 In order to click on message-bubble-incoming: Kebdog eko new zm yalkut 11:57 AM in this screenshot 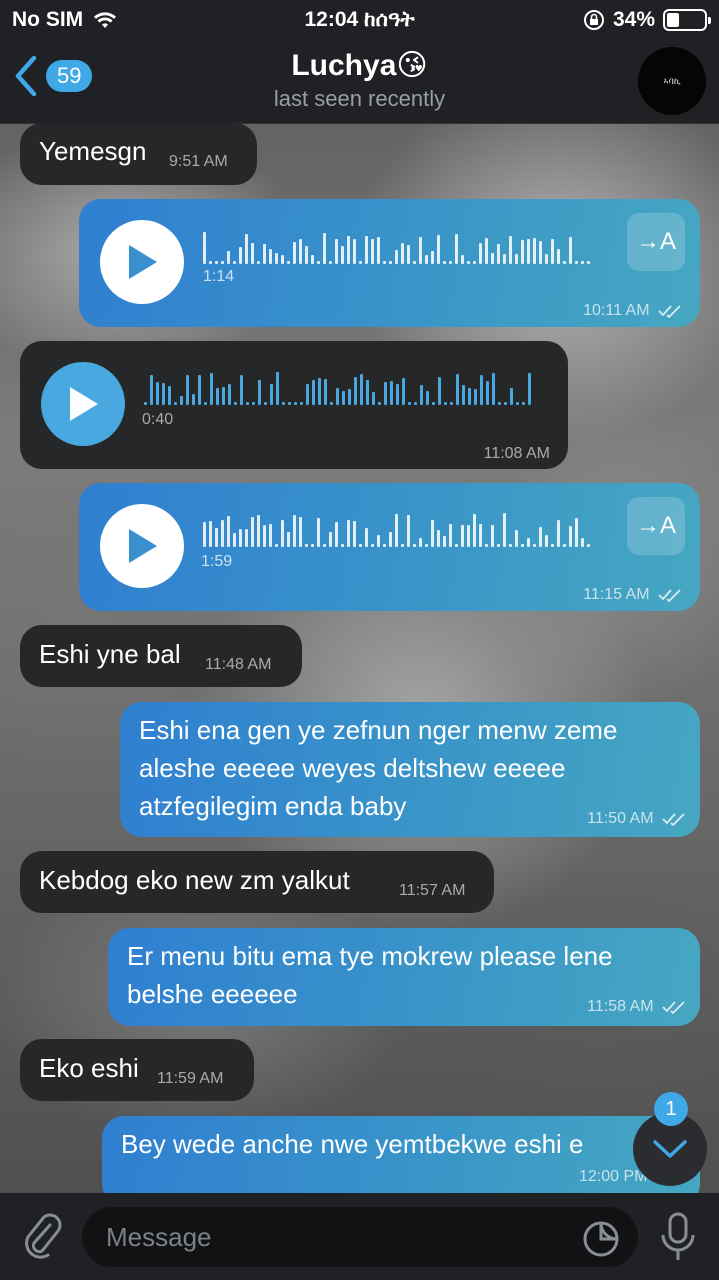, I will do `click(257, 882)`.